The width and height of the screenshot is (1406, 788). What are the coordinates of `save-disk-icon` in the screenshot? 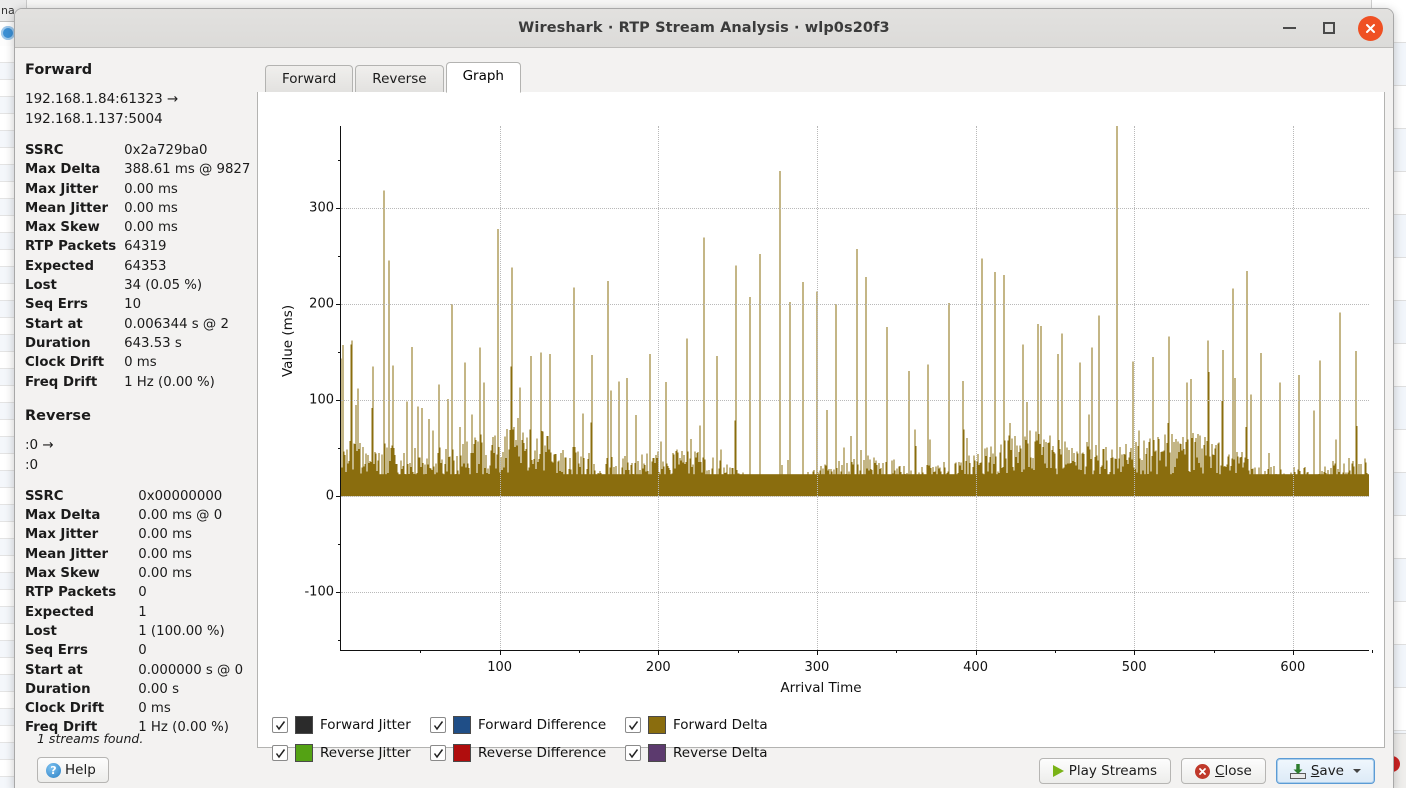 It's located at (1297, 771).